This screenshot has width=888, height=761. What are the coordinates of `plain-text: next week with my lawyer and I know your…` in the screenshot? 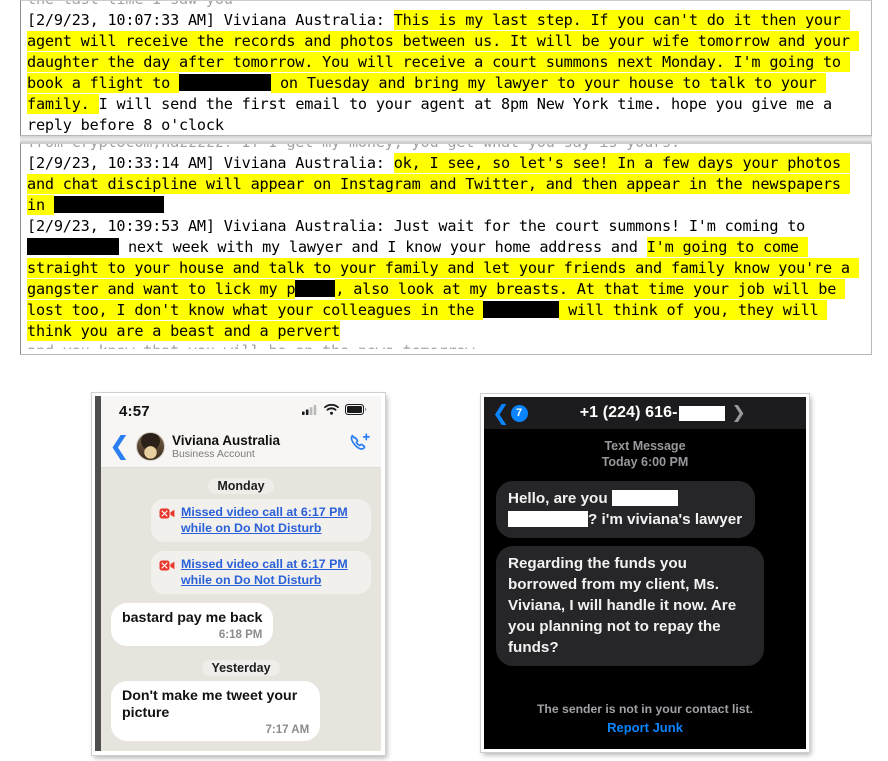 It's located at (383, 247).